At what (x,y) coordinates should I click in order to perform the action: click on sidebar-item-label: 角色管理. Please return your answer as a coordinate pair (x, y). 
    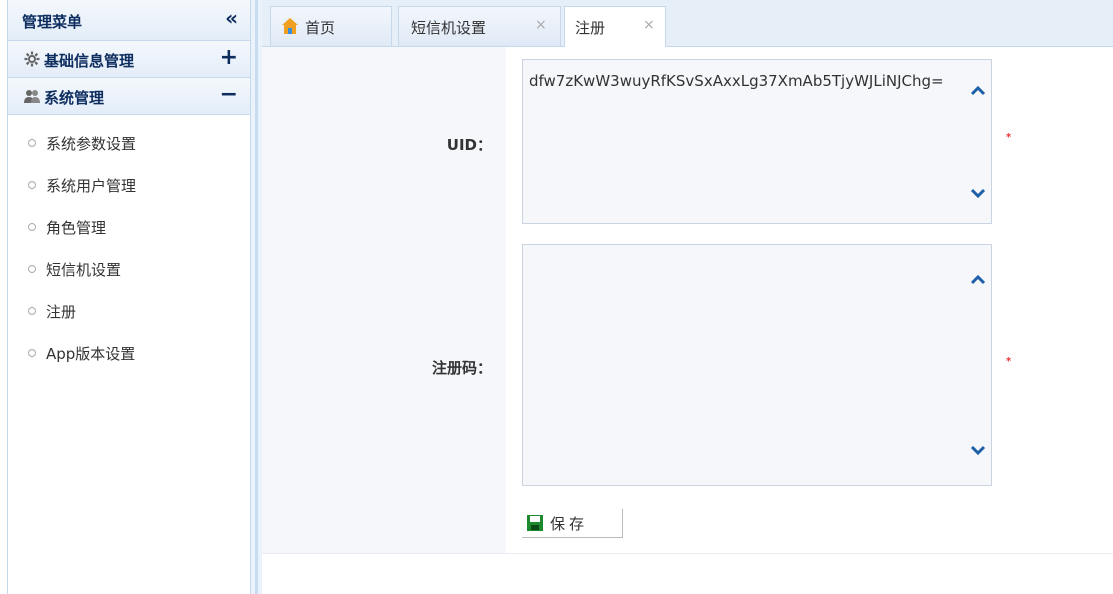
    Looking at the image, I should click on (76, 228).